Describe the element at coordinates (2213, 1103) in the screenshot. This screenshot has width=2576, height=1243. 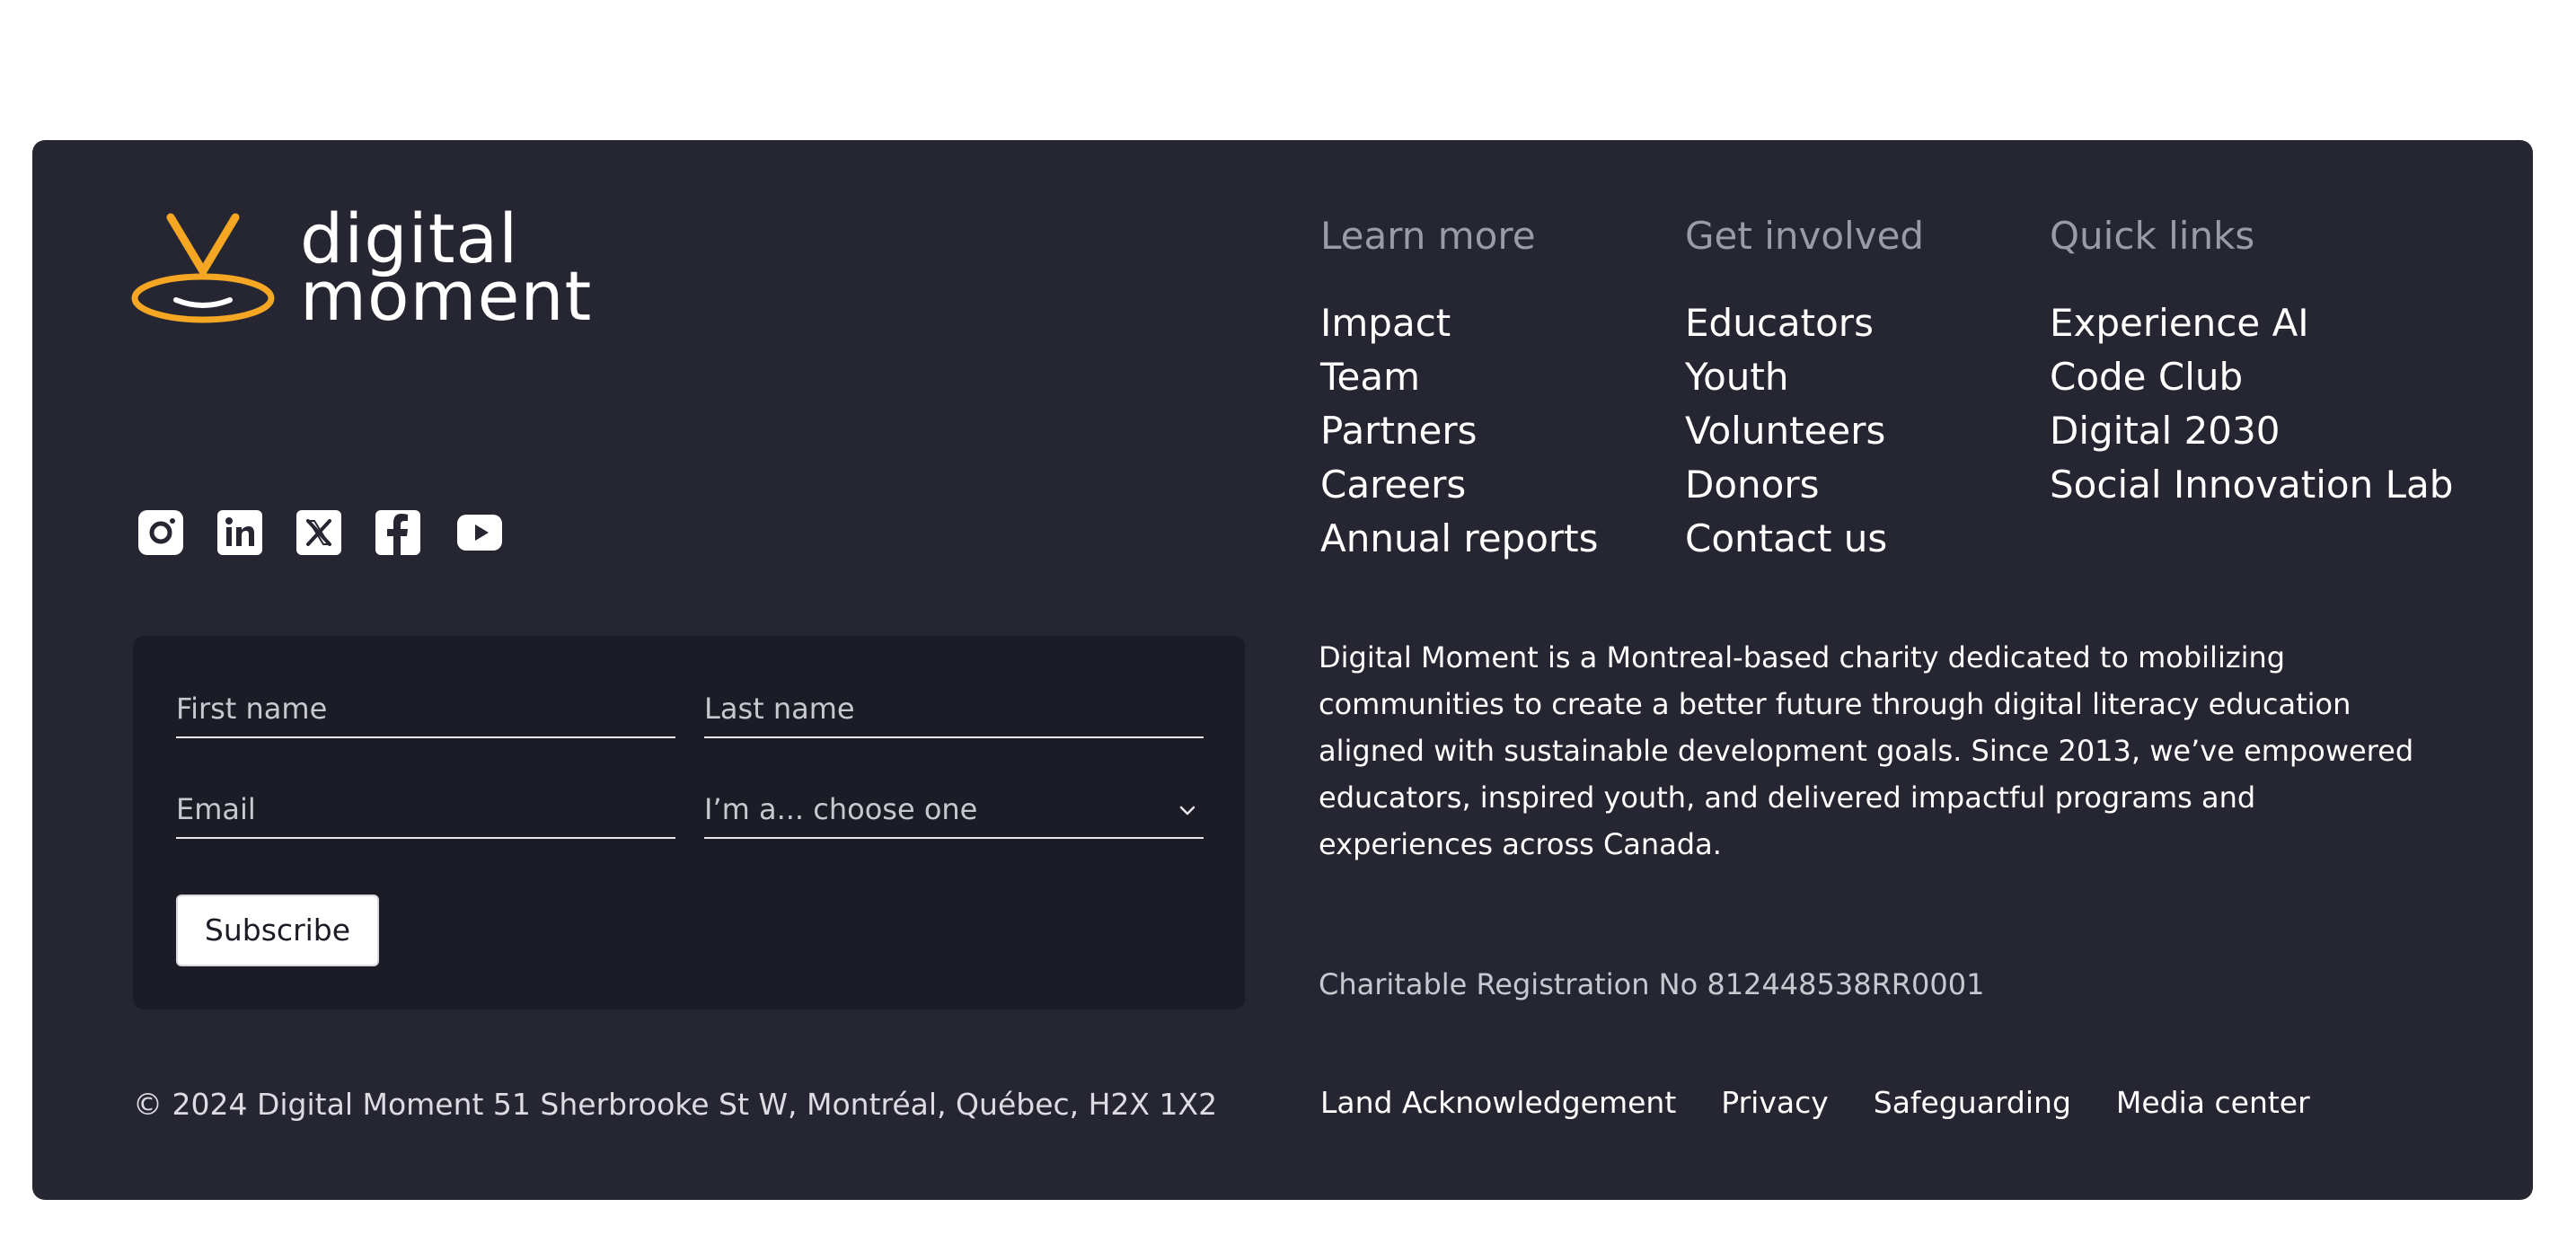
I see `media-center-link: Media center` at that location.